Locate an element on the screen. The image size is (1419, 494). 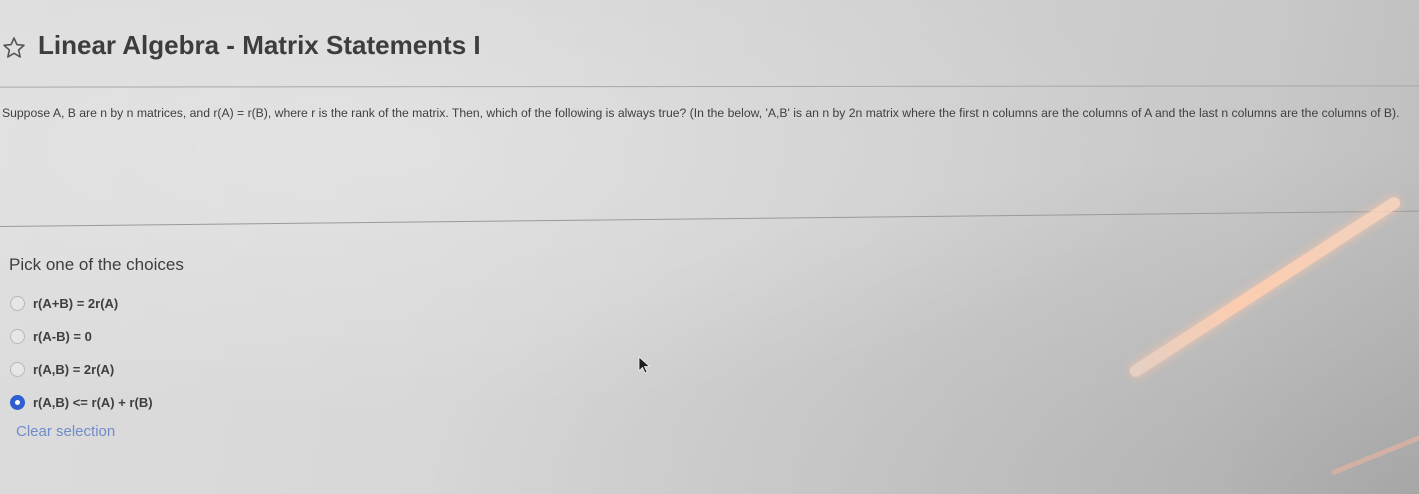
screen-glare-small is located at coordinates (1374, 454).